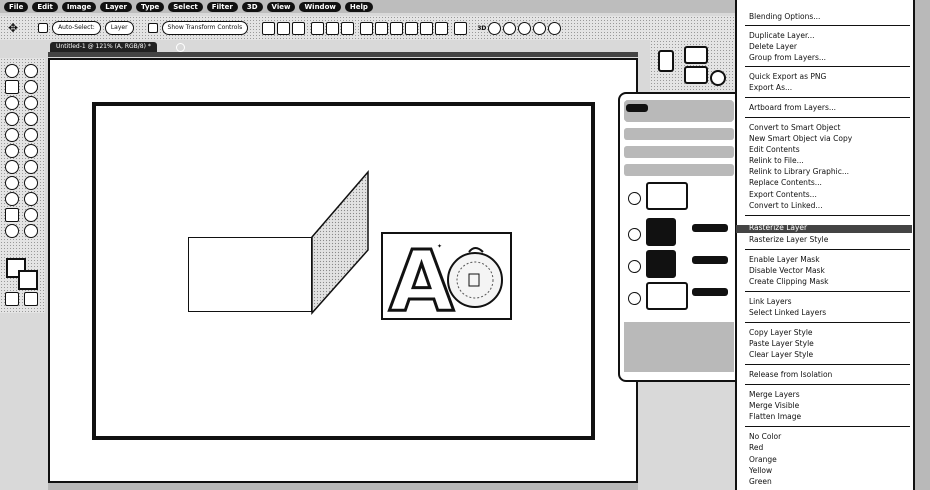 Image resolution: width=930 pixels, height=490 pixels. What do you see at coordinates (787, 313) in the screenshot?
I see `menu-item-select-linked-layers: Select Linked Layers` at bounding box center [787, 313].